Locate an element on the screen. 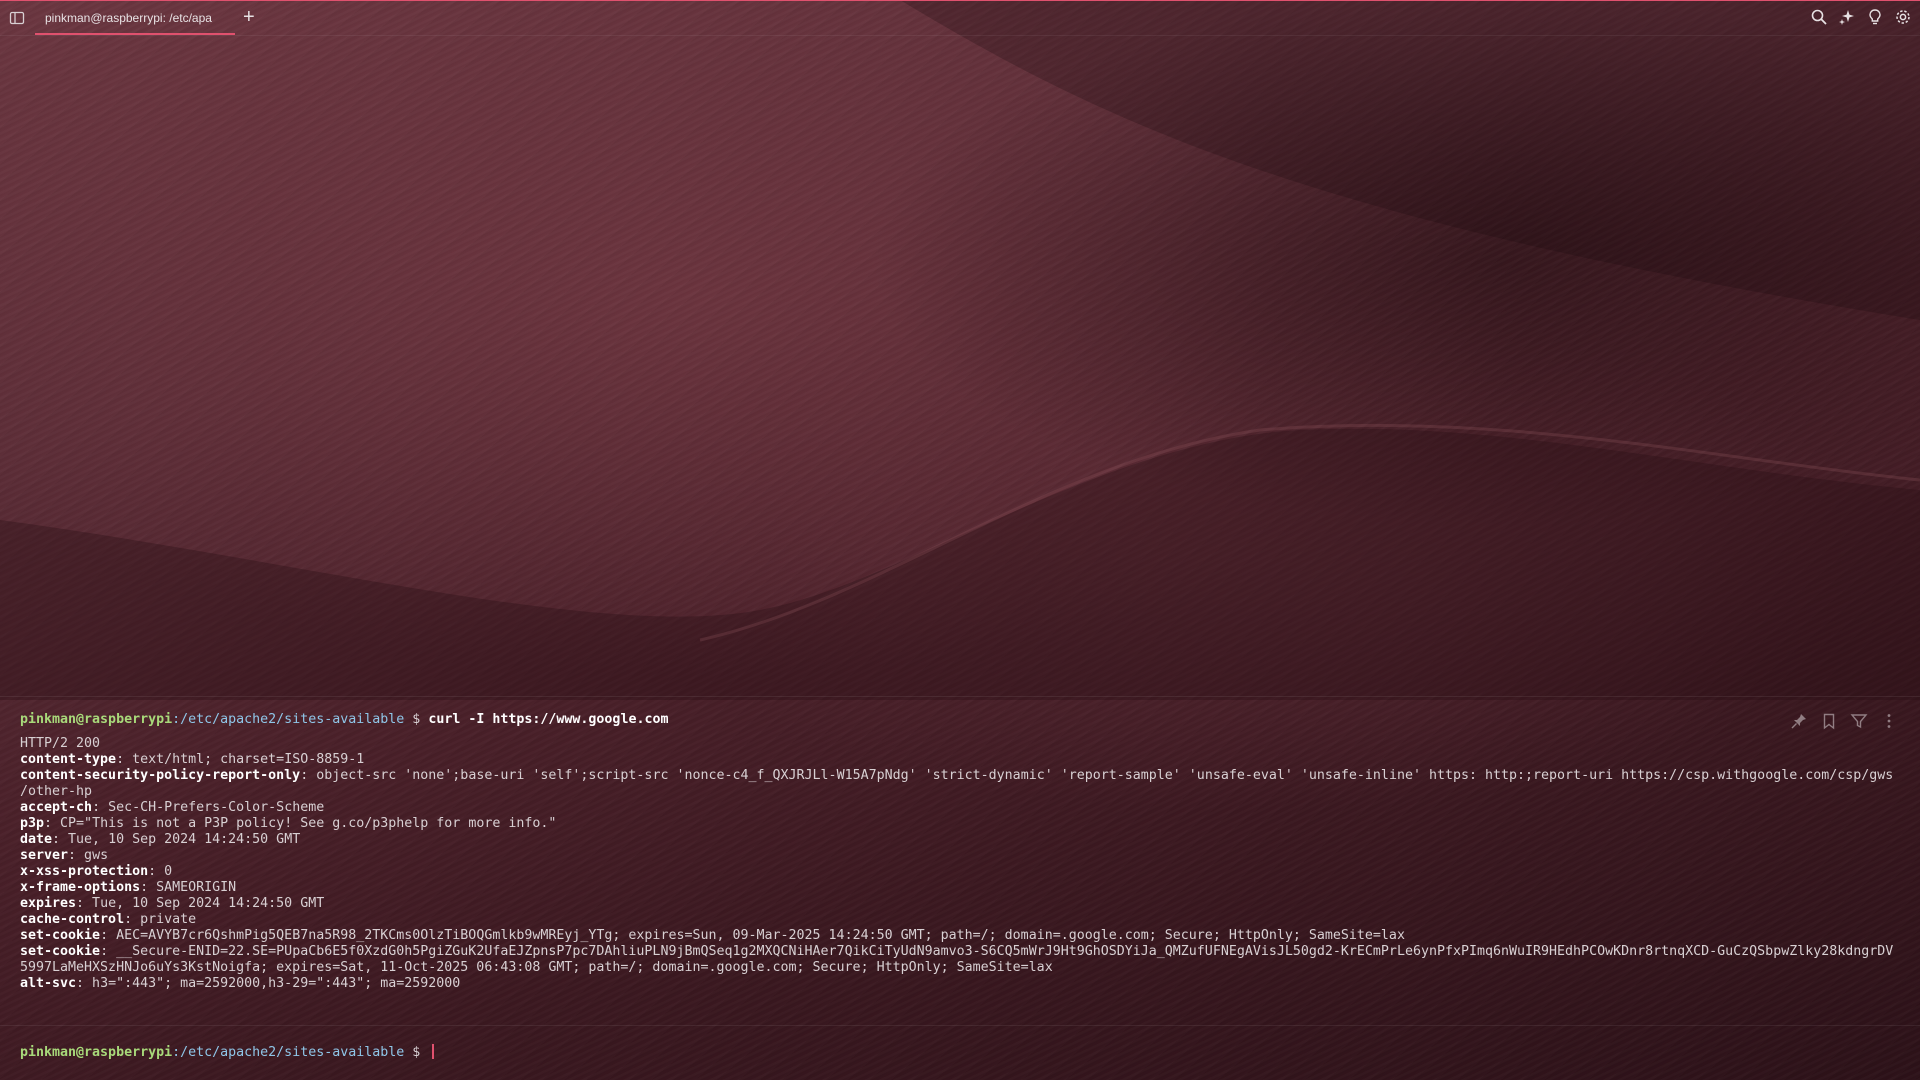 This screenshot has width=1920, height=1080. header-value: : text/html; charset=ISO-8859-1 is located at coordinates (240, 759).